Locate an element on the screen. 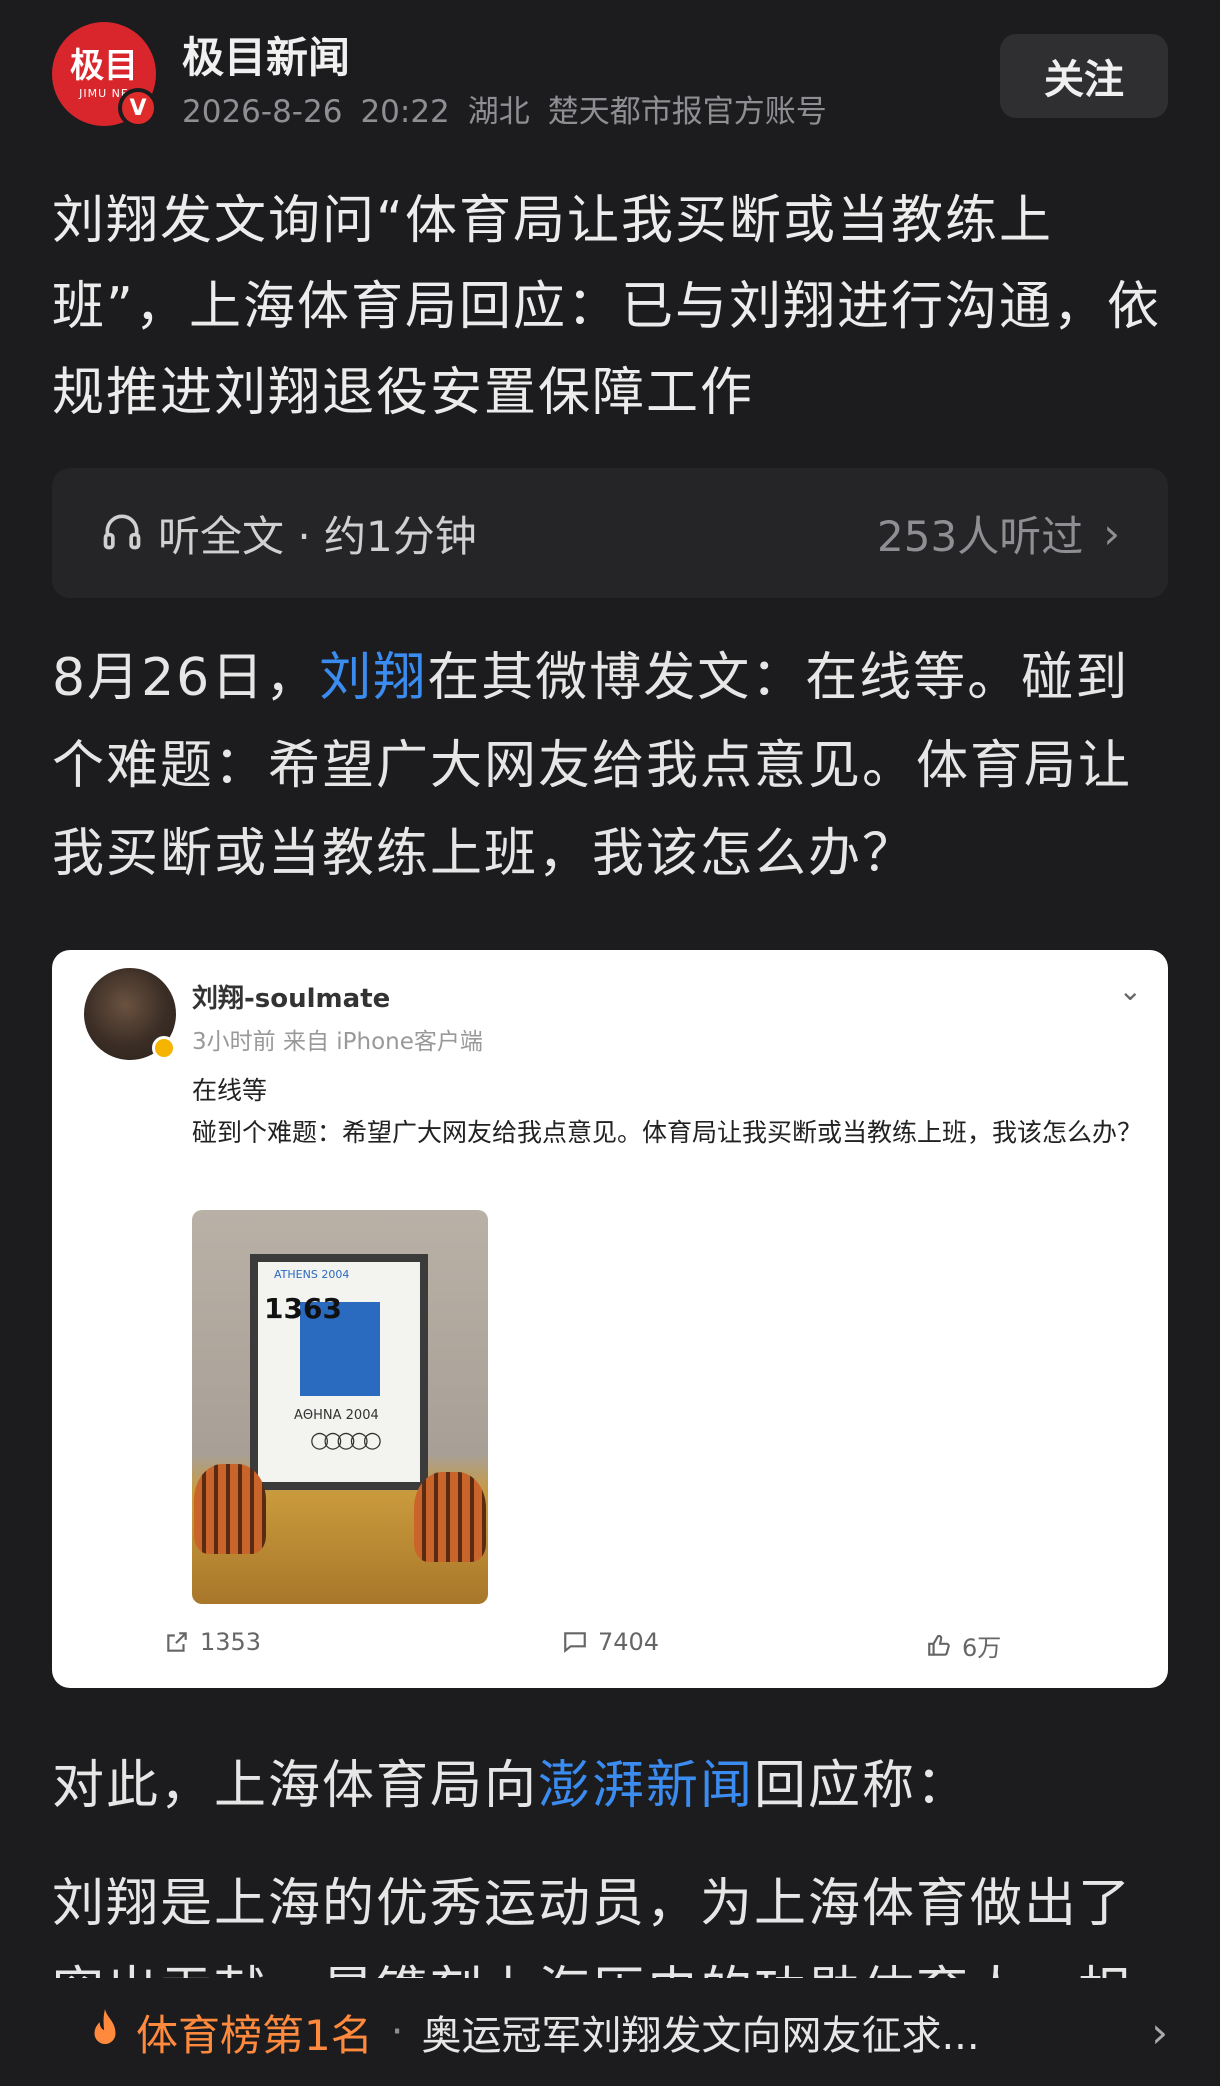  listen-label: 听全文 · 约1分钟 is located at coordinates (317, 536).